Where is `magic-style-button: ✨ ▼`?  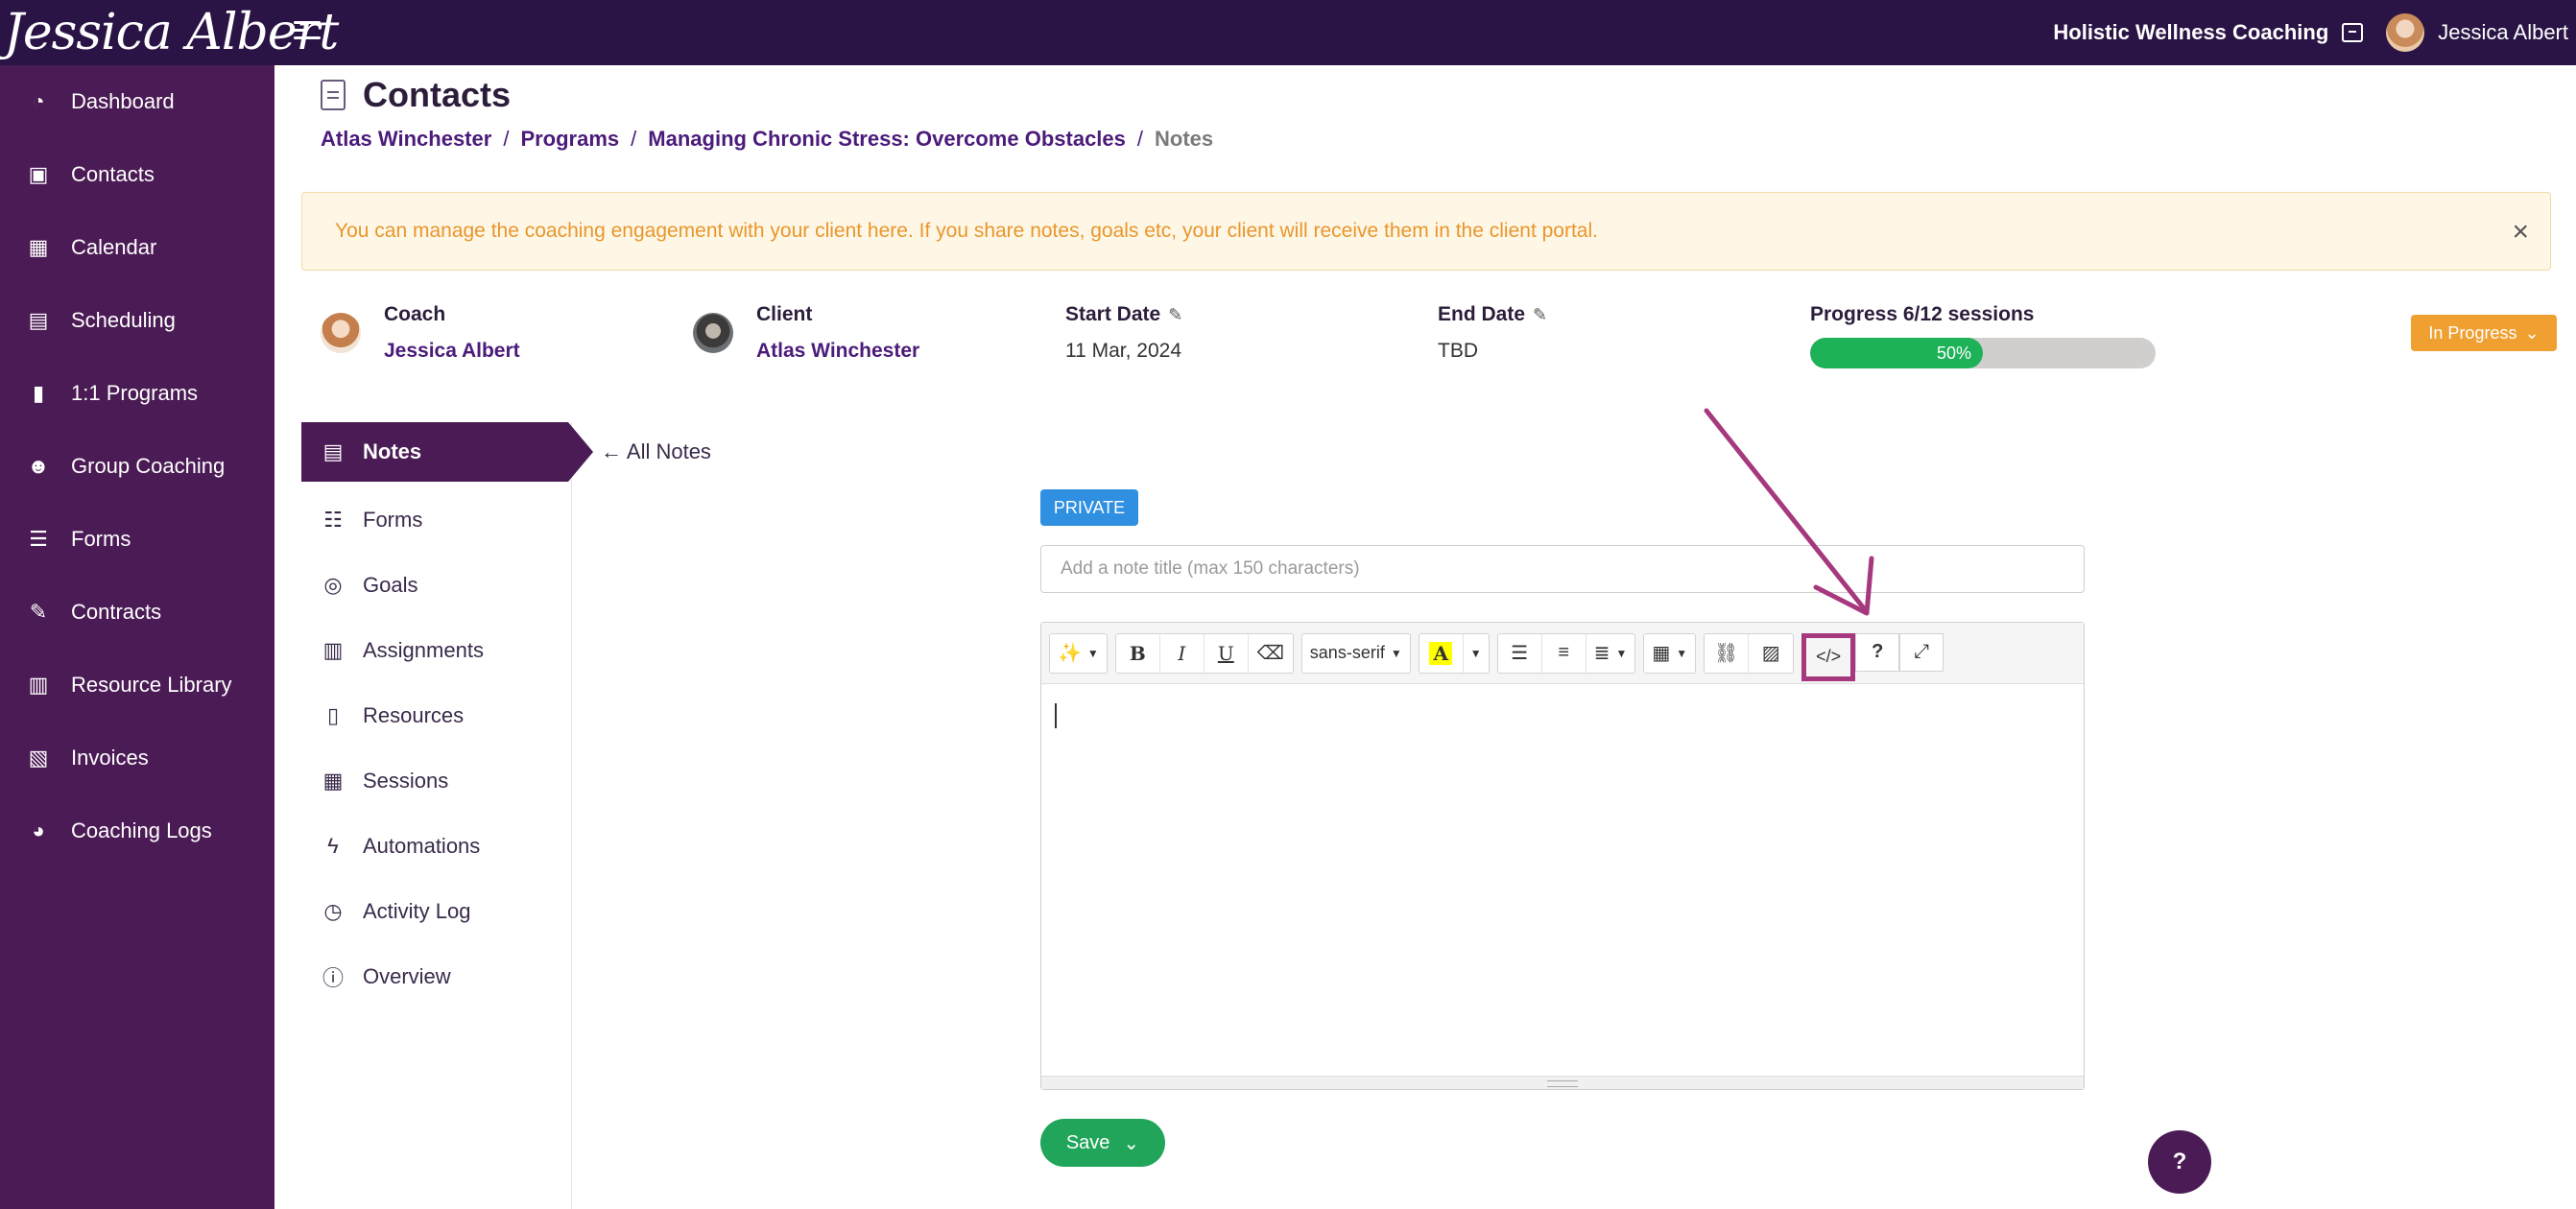 magic-style-button: ✨ ▼ is located at coordinates (1078, 654).